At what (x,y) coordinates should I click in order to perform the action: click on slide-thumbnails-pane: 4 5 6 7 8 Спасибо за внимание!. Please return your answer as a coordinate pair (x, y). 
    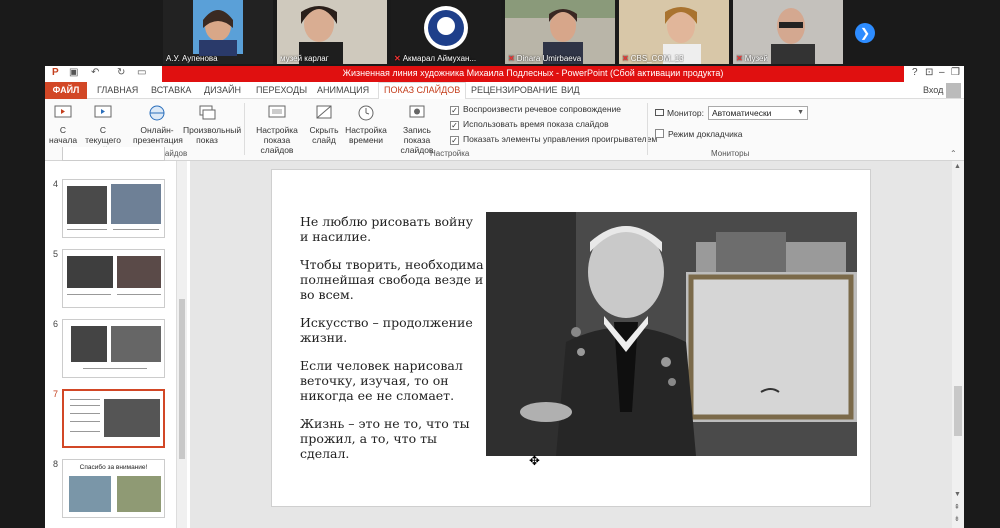
    Looking at the image, I should click on (111, 337).